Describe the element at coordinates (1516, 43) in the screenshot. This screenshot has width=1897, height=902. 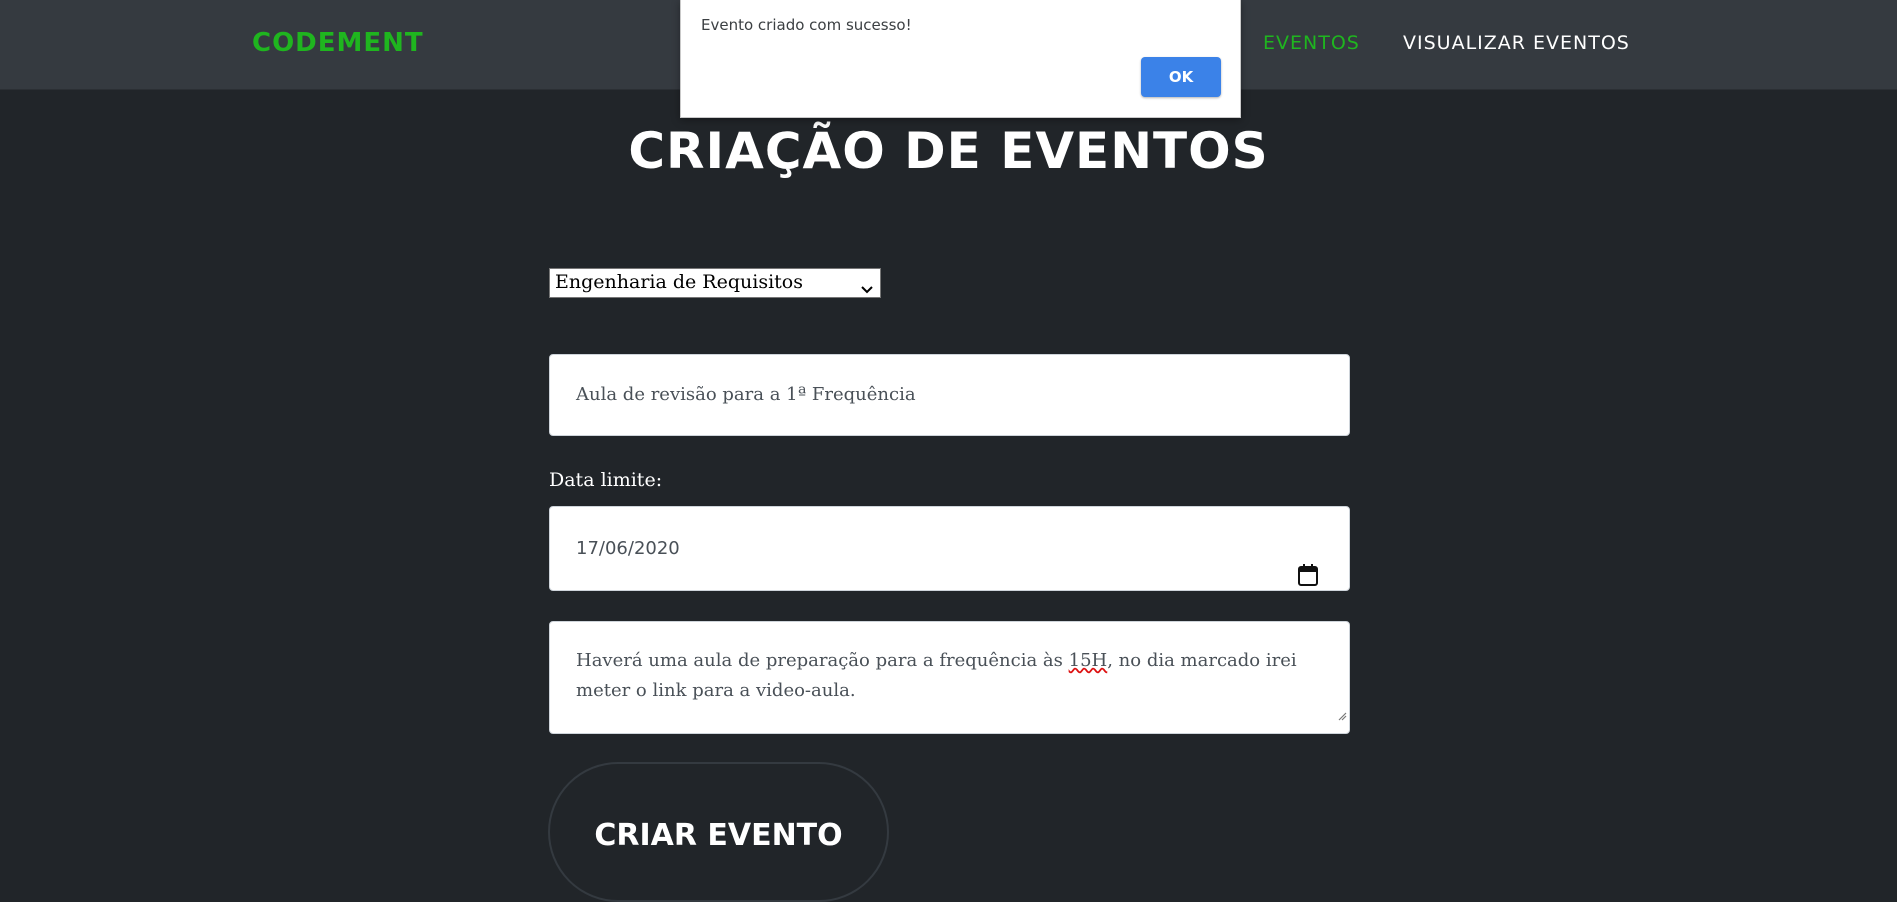
I see `nav-link-visualizar-eventos: VISUALIZAR EVENTOS` at that location.